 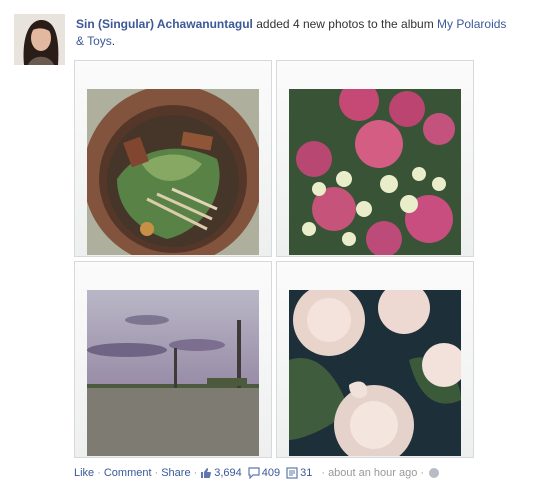 I want to click on likes-count-value: 3,694, so click(x=228, y=473).